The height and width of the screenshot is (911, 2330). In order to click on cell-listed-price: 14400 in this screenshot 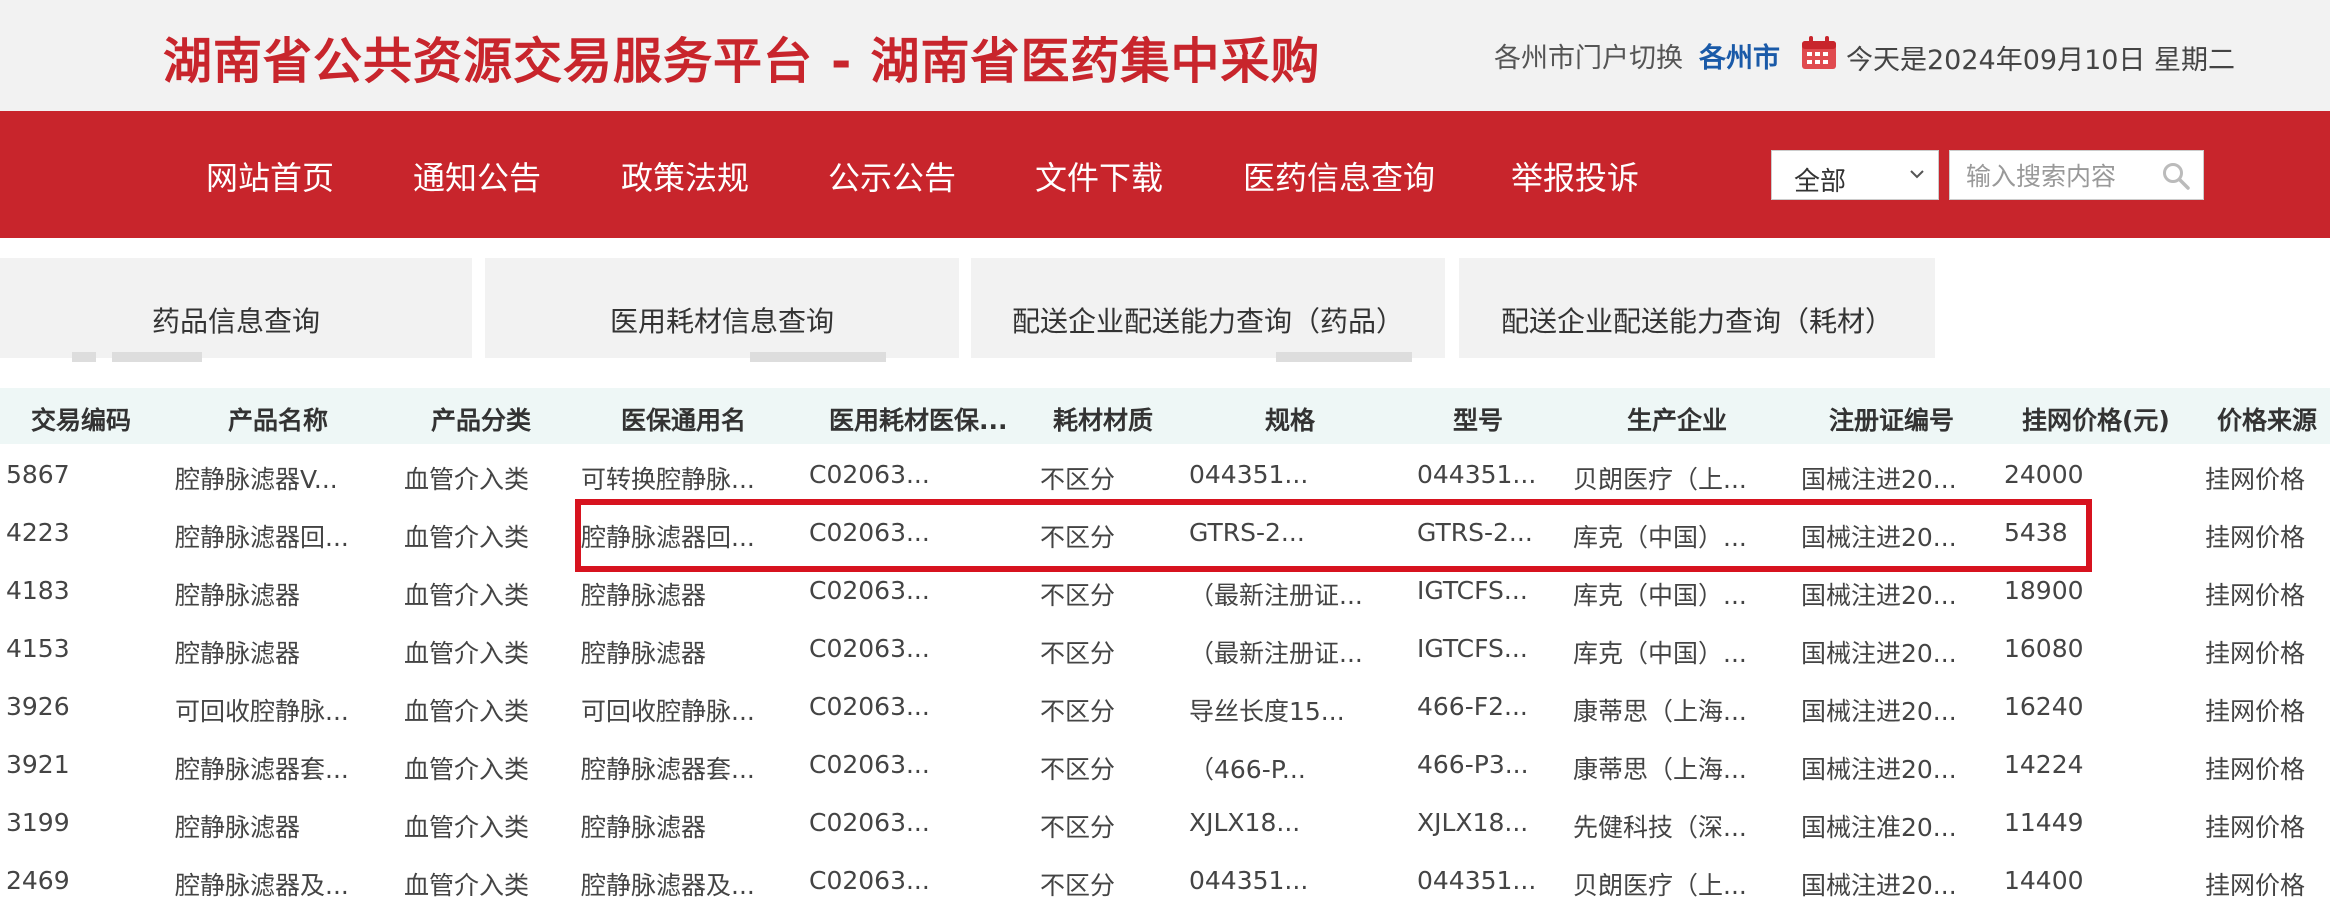, I will do `click(2044, 880)`.